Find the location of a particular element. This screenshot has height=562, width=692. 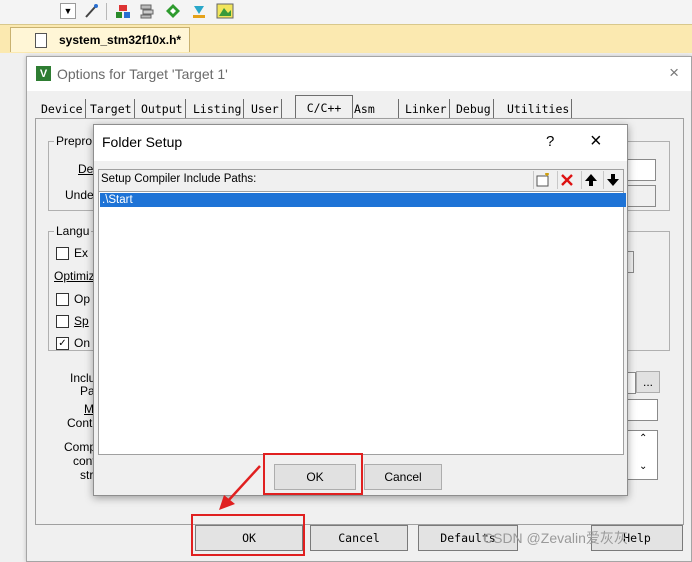

misc-controls-input is located at coordinates (642, 410).